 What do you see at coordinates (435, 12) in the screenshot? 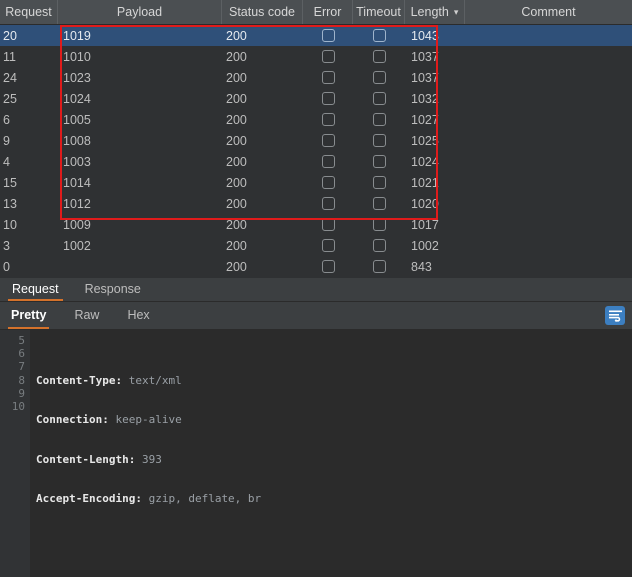
I see `column-header-length: Length ▾` at bounding box center [435, 12].